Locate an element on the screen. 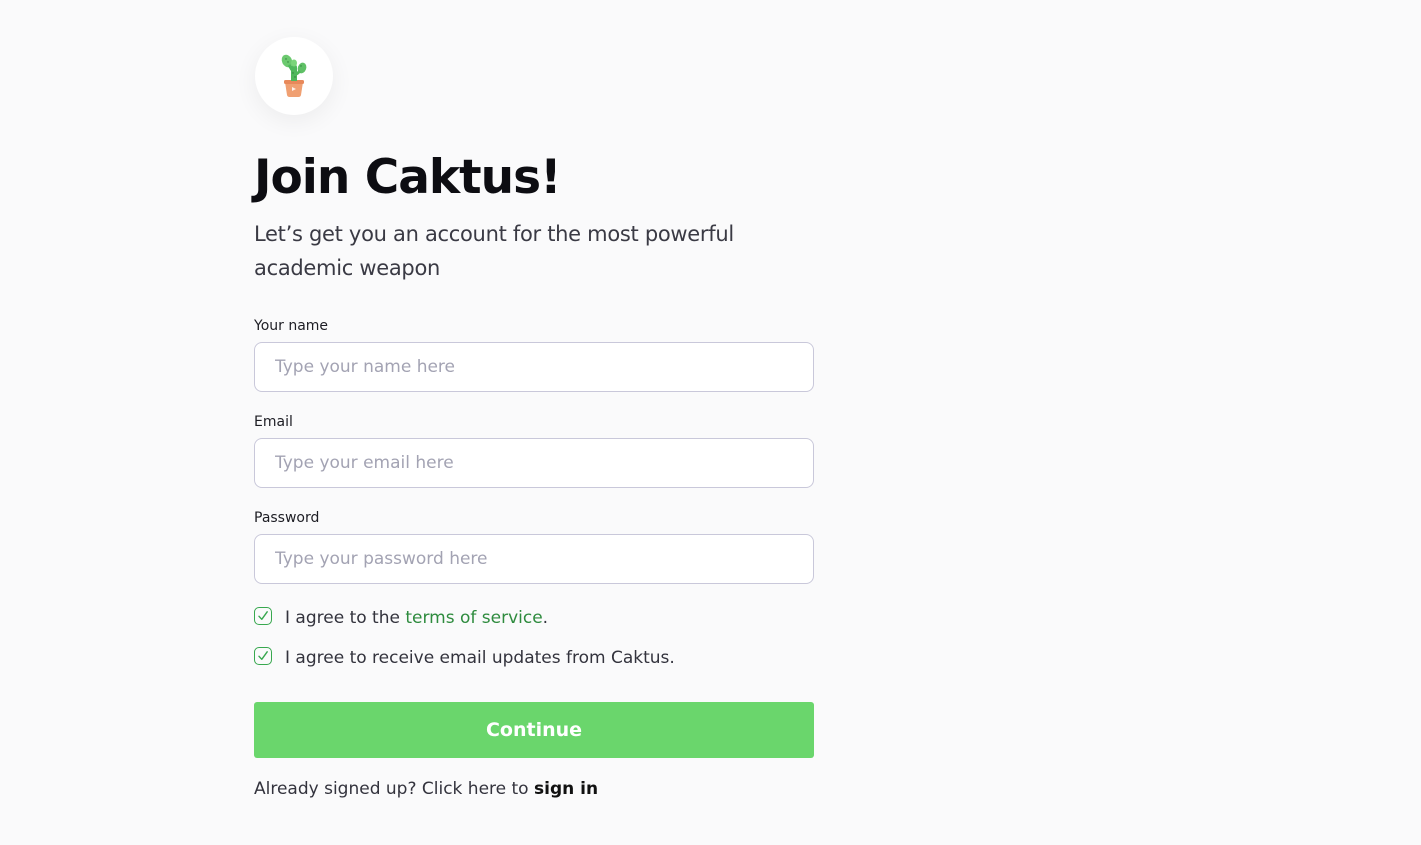  cactus-in-pot-icon is located at coordinates (294, 75).